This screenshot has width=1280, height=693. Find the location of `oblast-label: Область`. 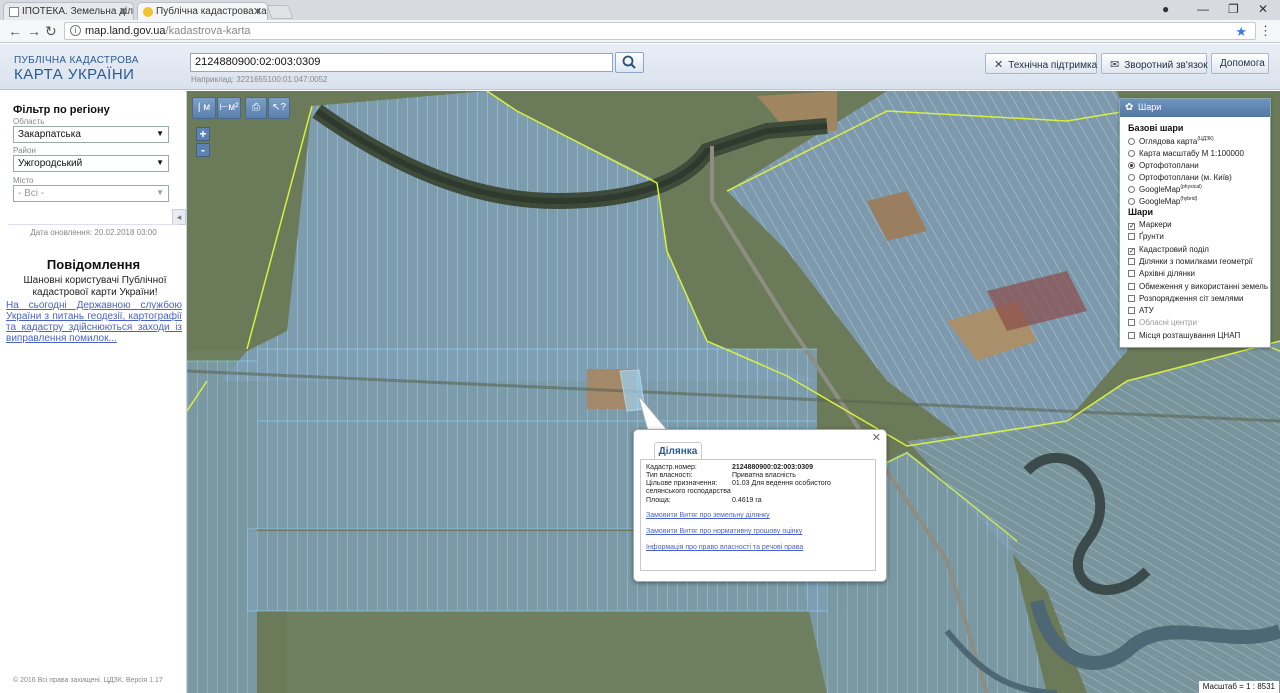

oblast-label: Область is located at coordinates (29, 121).